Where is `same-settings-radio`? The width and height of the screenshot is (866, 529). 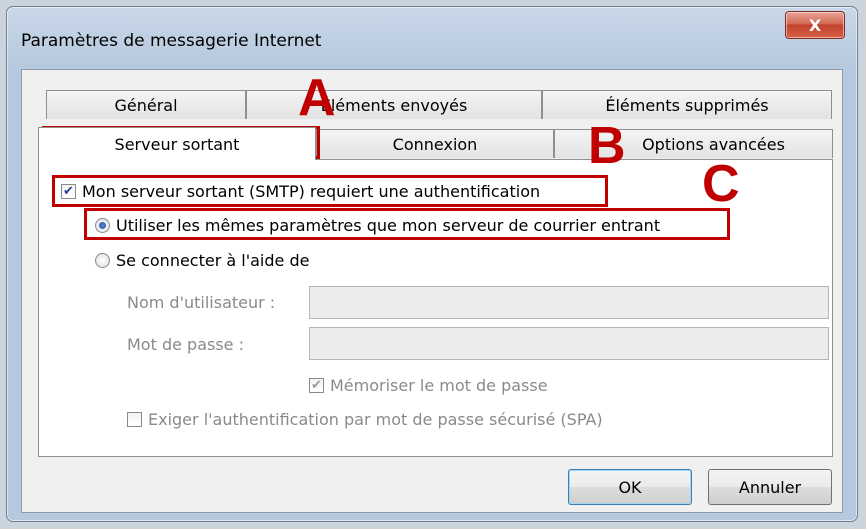 same-settings-radio is located at coordinates (102, 225).